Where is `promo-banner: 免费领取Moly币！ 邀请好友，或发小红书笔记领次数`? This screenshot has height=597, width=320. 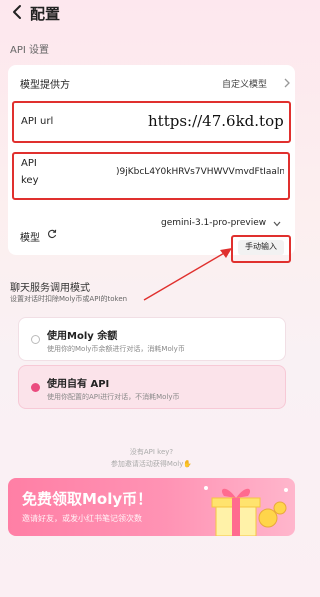 promo-banner: 免费领取Moly币！ 邀请好友，或发小红书笔记领次数 is located at coordinates (151, 507).